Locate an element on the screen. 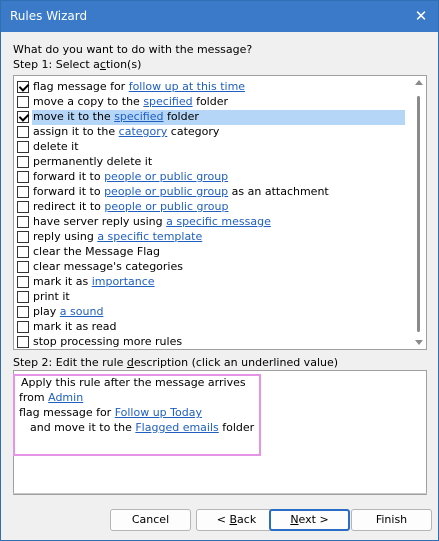 Image resolution: width=439 pixels, height=541 pixels. action-item: forward it to people or public group is located at coordinates (210, 177).